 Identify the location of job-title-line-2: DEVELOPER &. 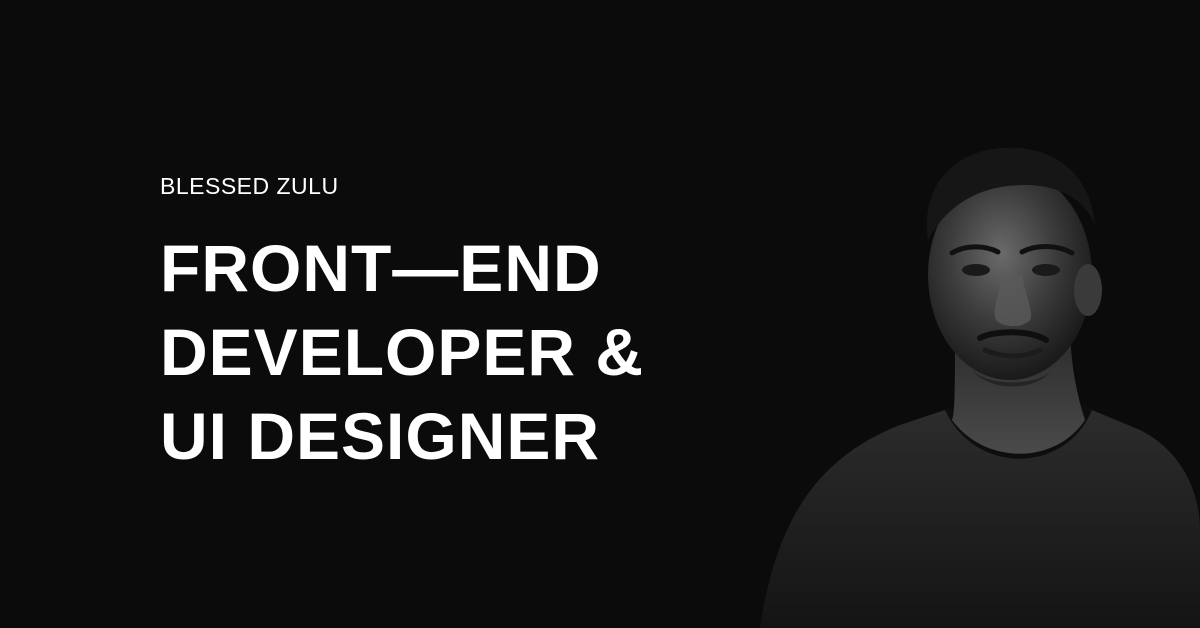
(402, 352).